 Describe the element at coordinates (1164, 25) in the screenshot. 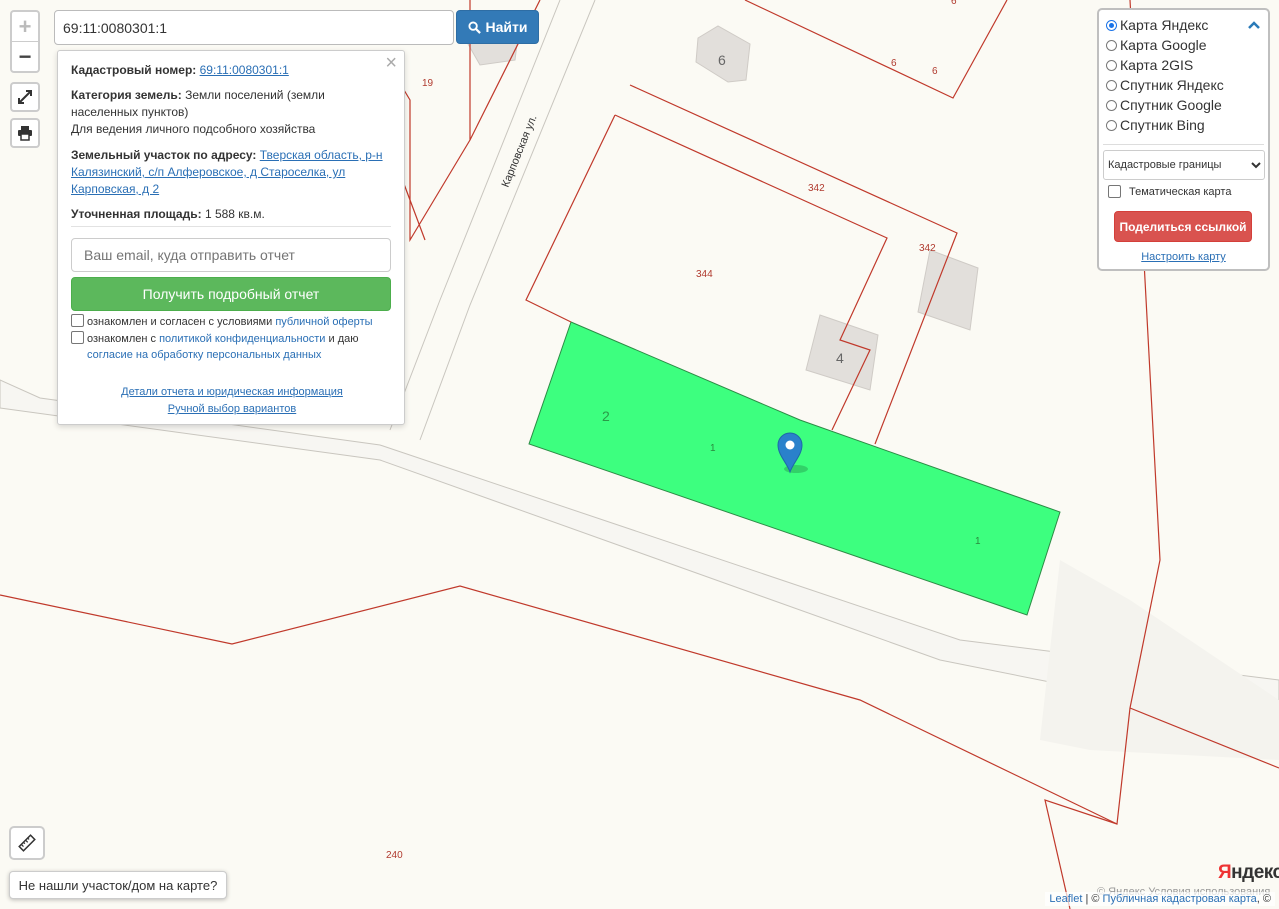

I see `layer-option-label: Карта Яндекс` at that location.